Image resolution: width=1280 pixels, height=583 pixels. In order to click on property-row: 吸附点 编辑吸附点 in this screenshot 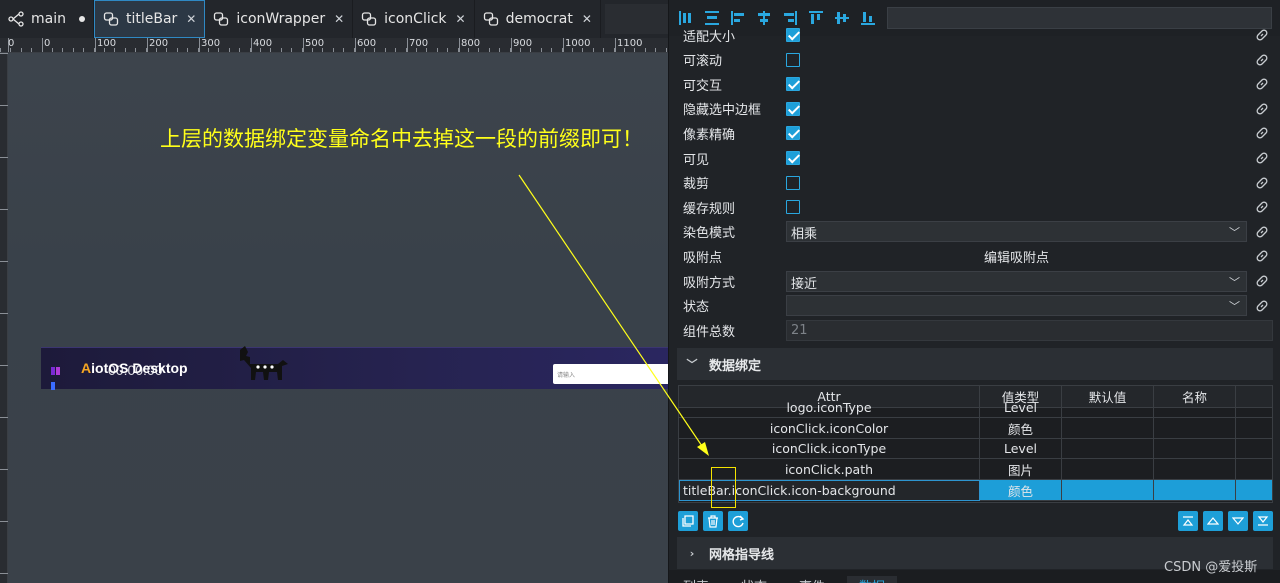, I will do `click(974, 256)`.